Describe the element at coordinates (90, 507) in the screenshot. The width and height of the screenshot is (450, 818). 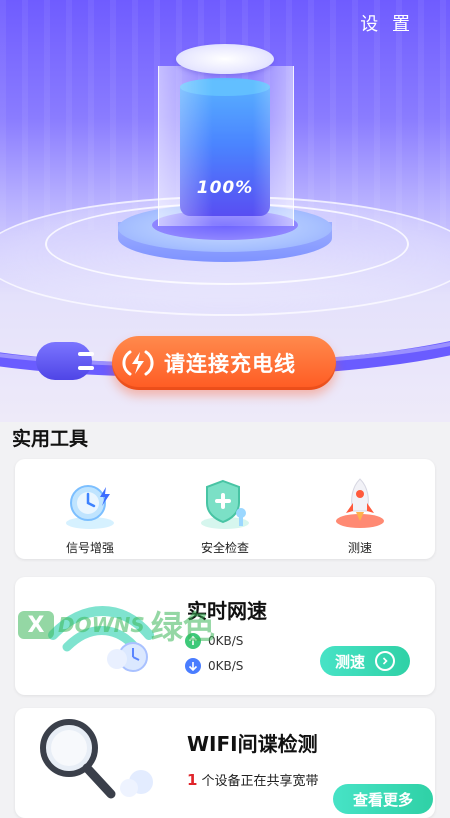
I see `signal-boost-icon` at that location.